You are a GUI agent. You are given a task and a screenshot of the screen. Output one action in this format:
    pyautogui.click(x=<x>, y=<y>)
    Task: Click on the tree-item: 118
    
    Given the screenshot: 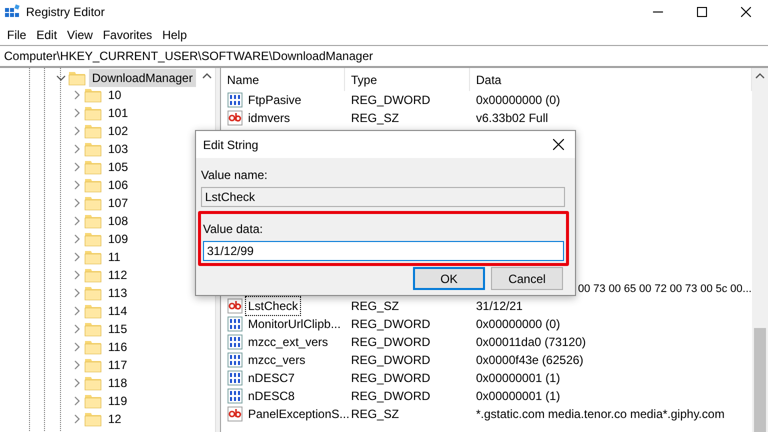 What is the action you would take?
    pyautogui.click(x=117, y=383)
    